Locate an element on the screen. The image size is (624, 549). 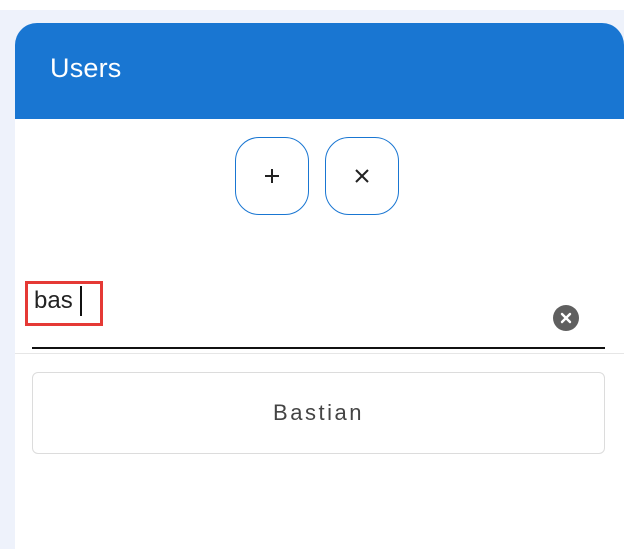
add-user-button is located at coordinates (272, 176).